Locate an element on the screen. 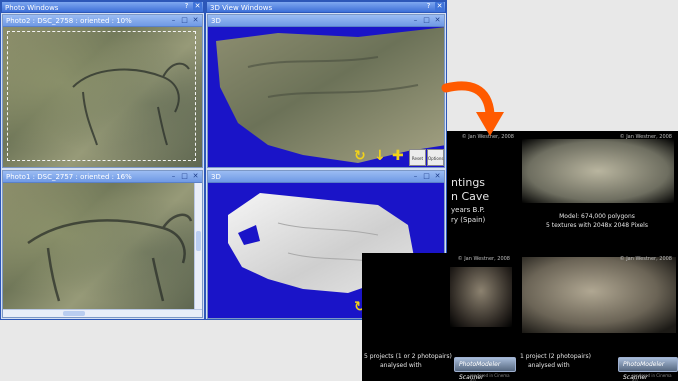  photo-panel-top: Photo2 : DSC_2758 : oriented : 10% – □ ✕ is located at coordinates (102, 91).